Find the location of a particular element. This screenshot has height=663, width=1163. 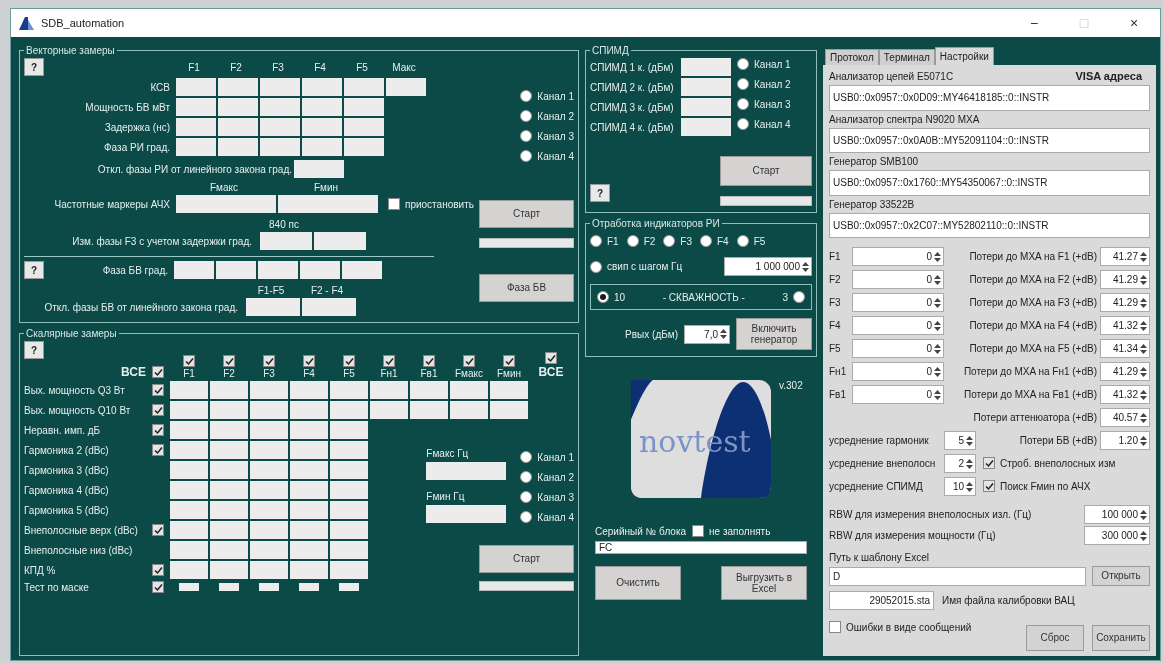

number-spinner: 300 000 is located at coordinates (1117, 535).